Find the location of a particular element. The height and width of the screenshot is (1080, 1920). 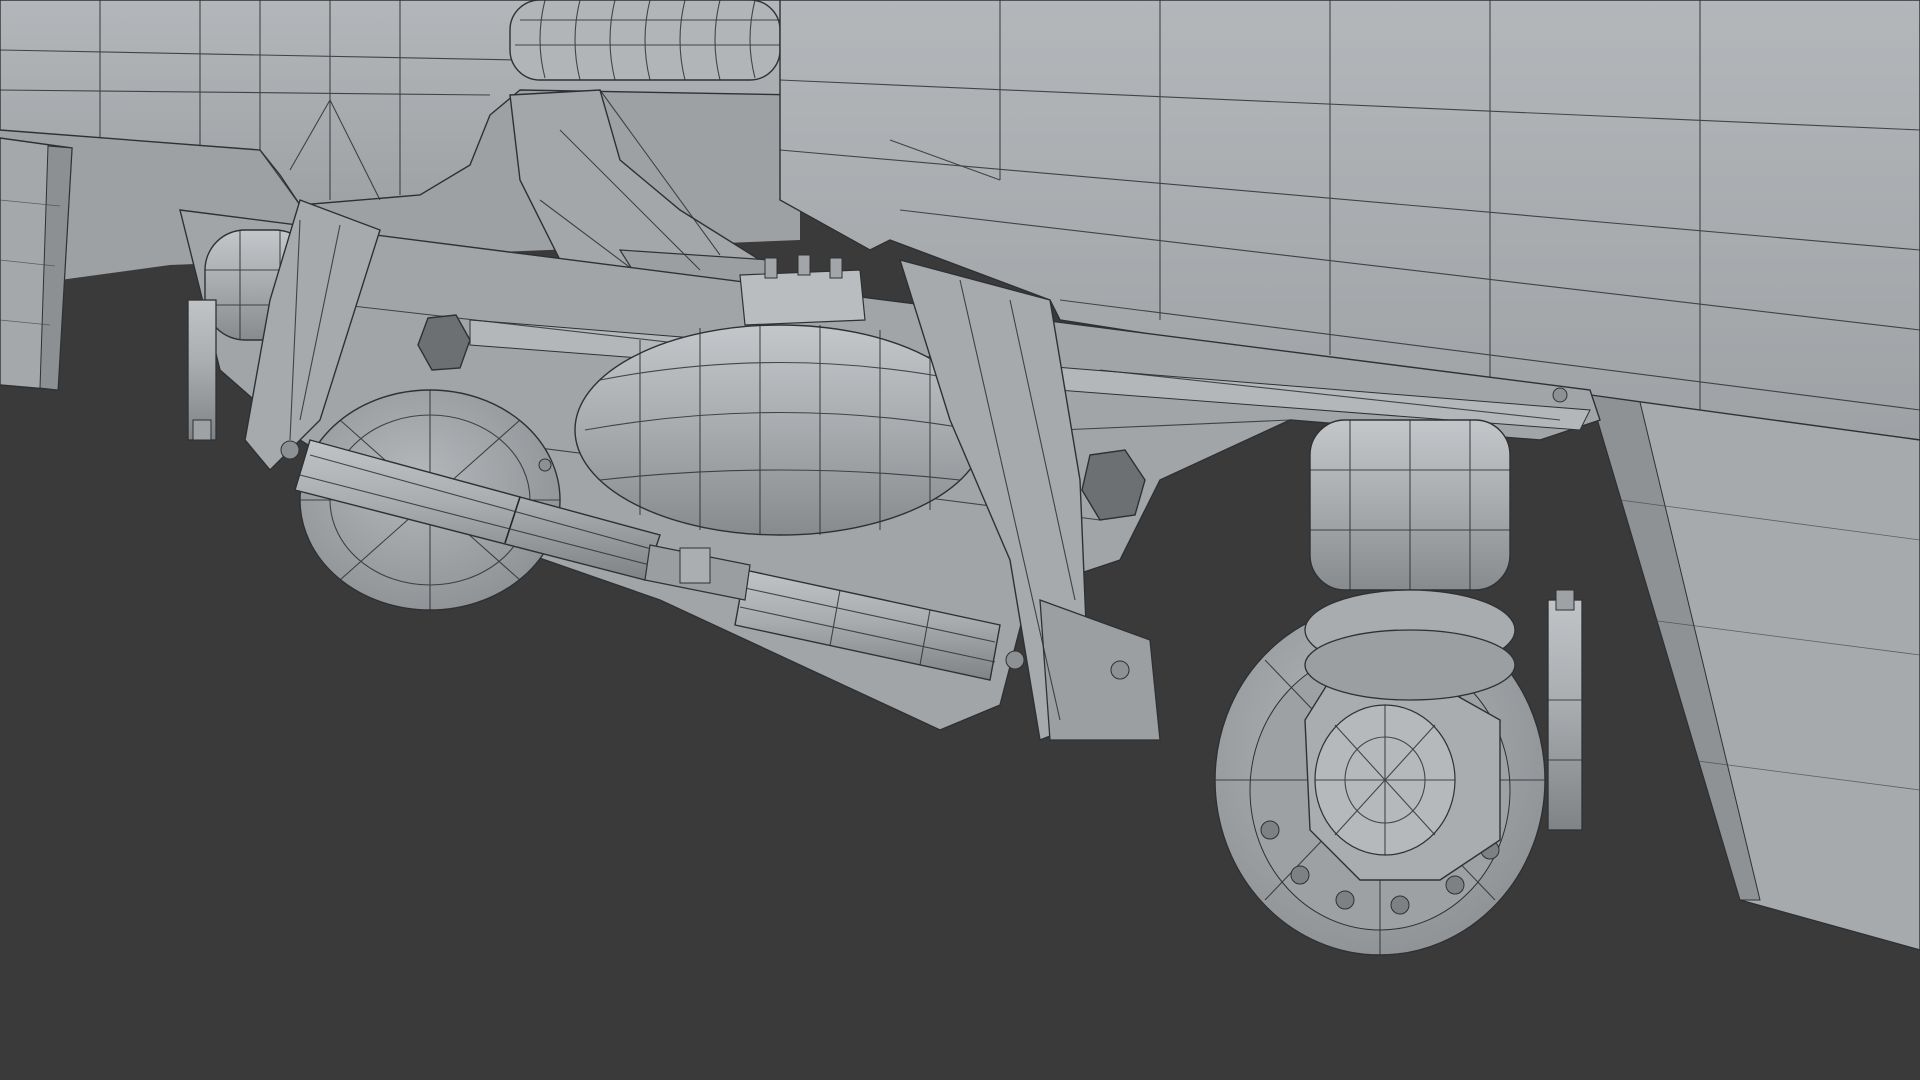

bellows-connector is located at coordinates (645, 40).